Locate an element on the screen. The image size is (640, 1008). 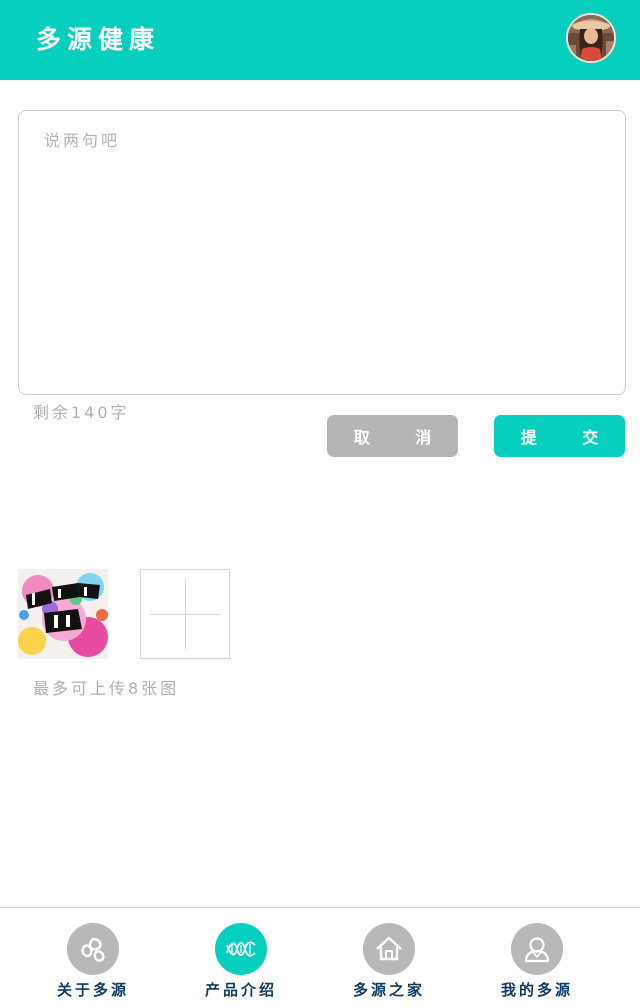
tab-mine: 我的多源 is located at coordinates (537, 958).